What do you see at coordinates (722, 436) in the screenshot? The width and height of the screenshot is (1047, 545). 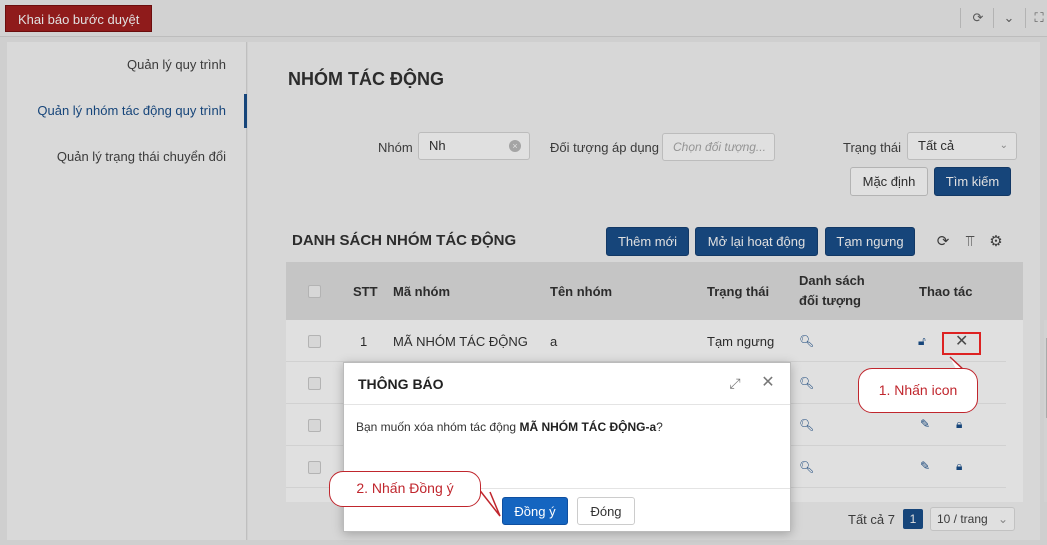 I see `callout-pointers` at bounding box center [722, 436].